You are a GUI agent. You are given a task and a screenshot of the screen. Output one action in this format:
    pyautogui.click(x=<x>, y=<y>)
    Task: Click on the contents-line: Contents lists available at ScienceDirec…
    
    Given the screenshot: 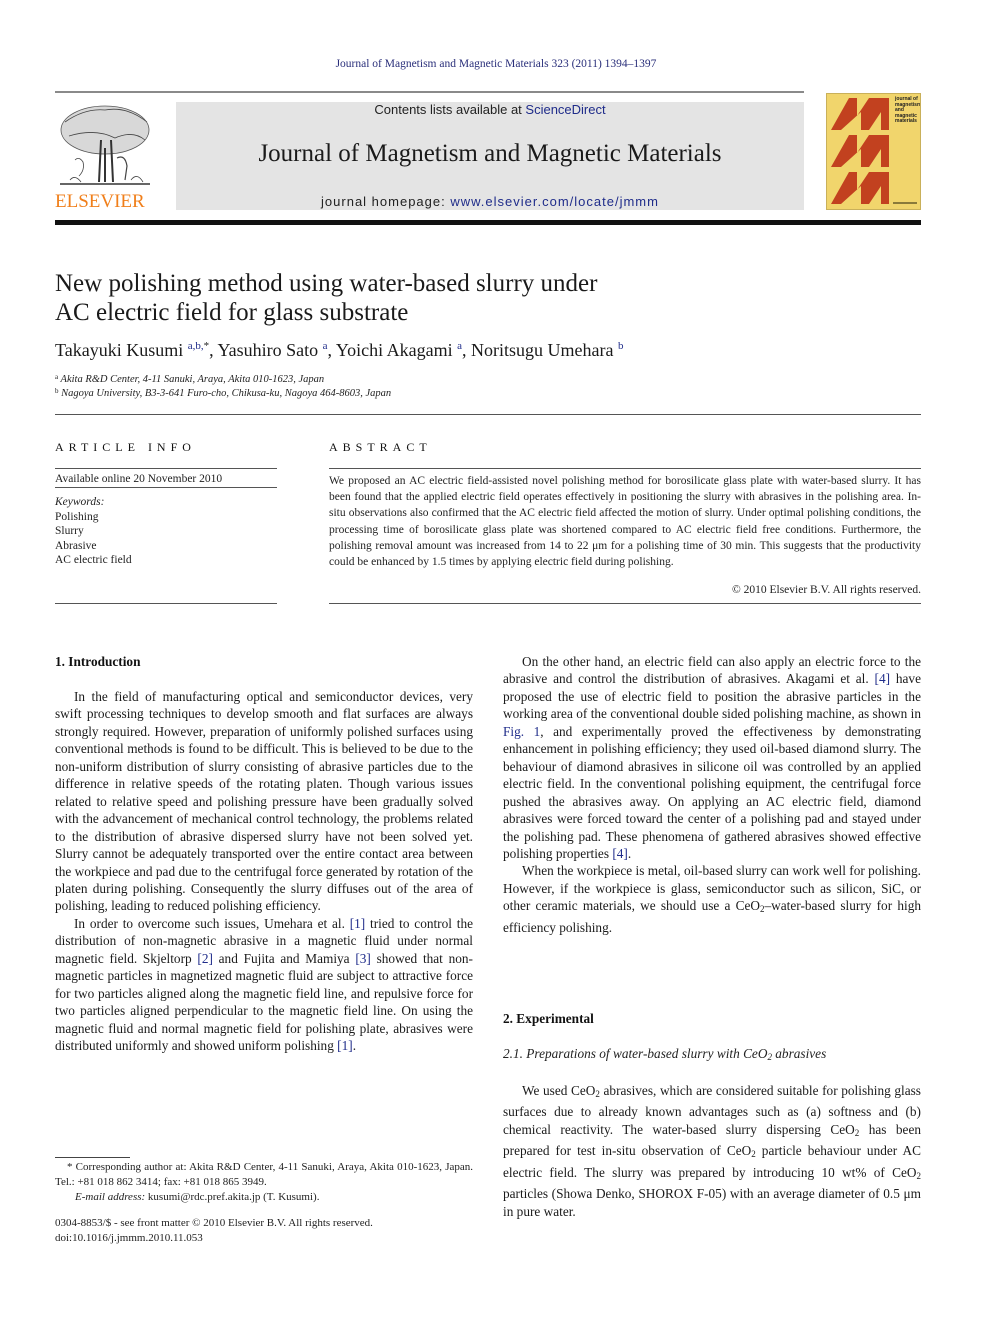 What is the action you would take?
    pyautogui.click(x=490, y=109)
    